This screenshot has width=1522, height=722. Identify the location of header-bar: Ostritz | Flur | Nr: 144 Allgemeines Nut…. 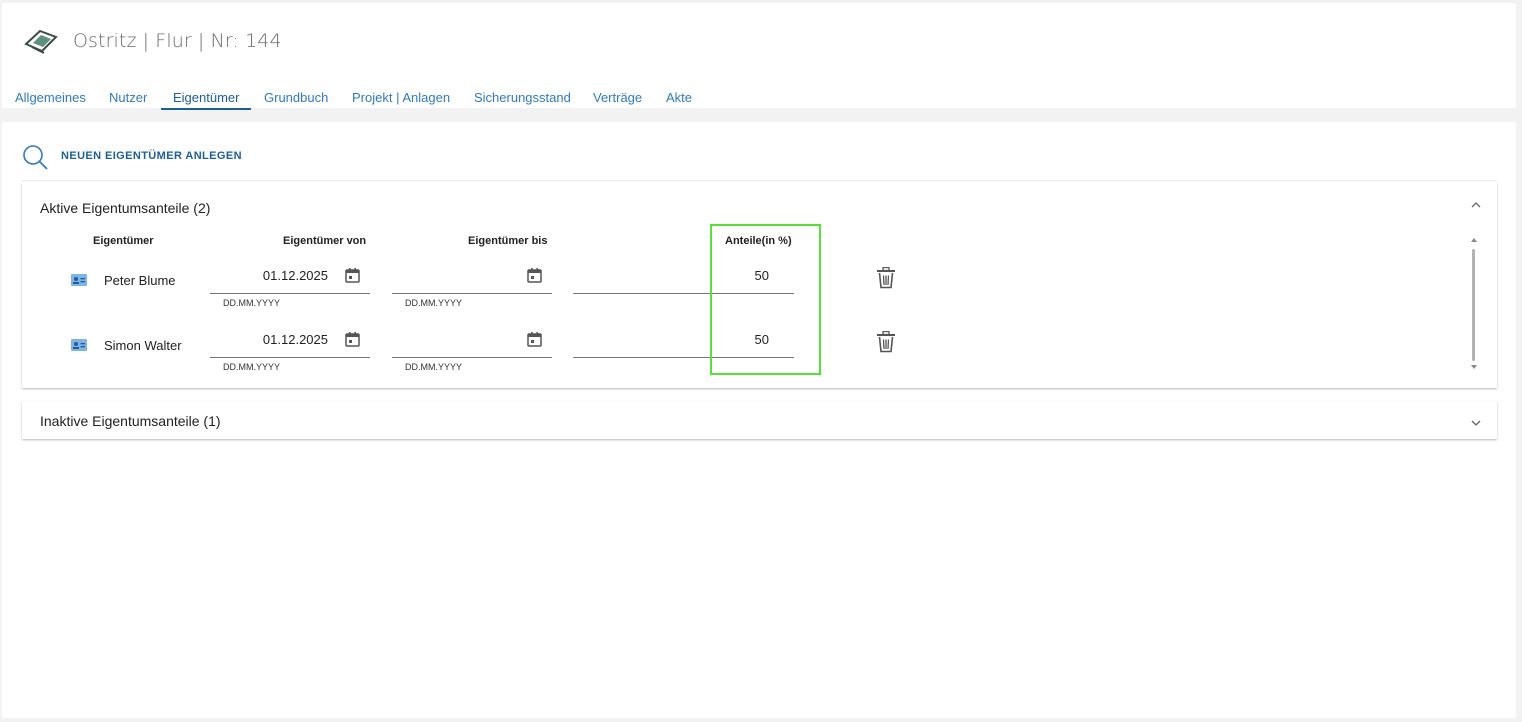
(759, 56).